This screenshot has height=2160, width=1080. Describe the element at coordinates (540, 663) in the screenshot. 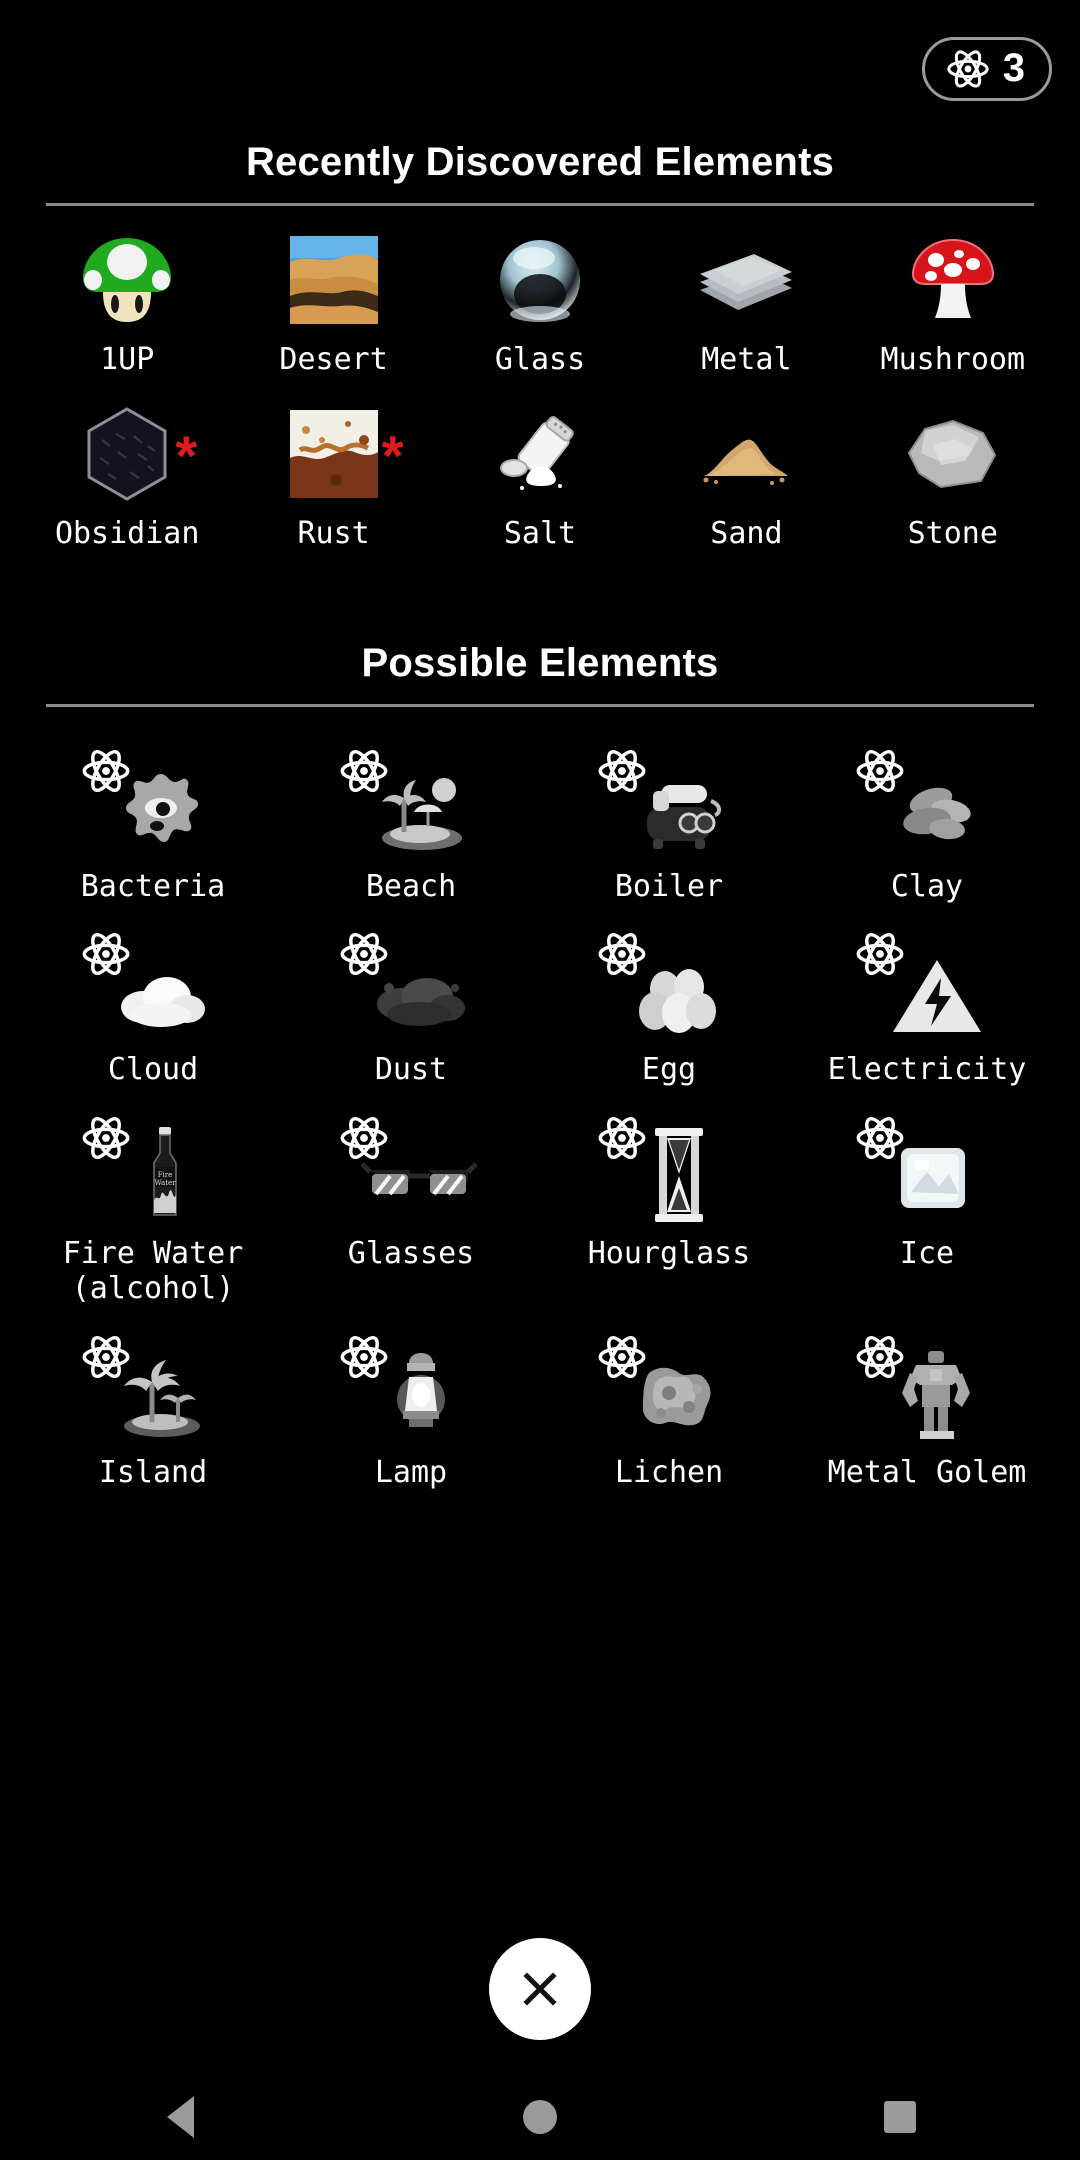

I see `possible-elements-title: Possible Elements` at that location.